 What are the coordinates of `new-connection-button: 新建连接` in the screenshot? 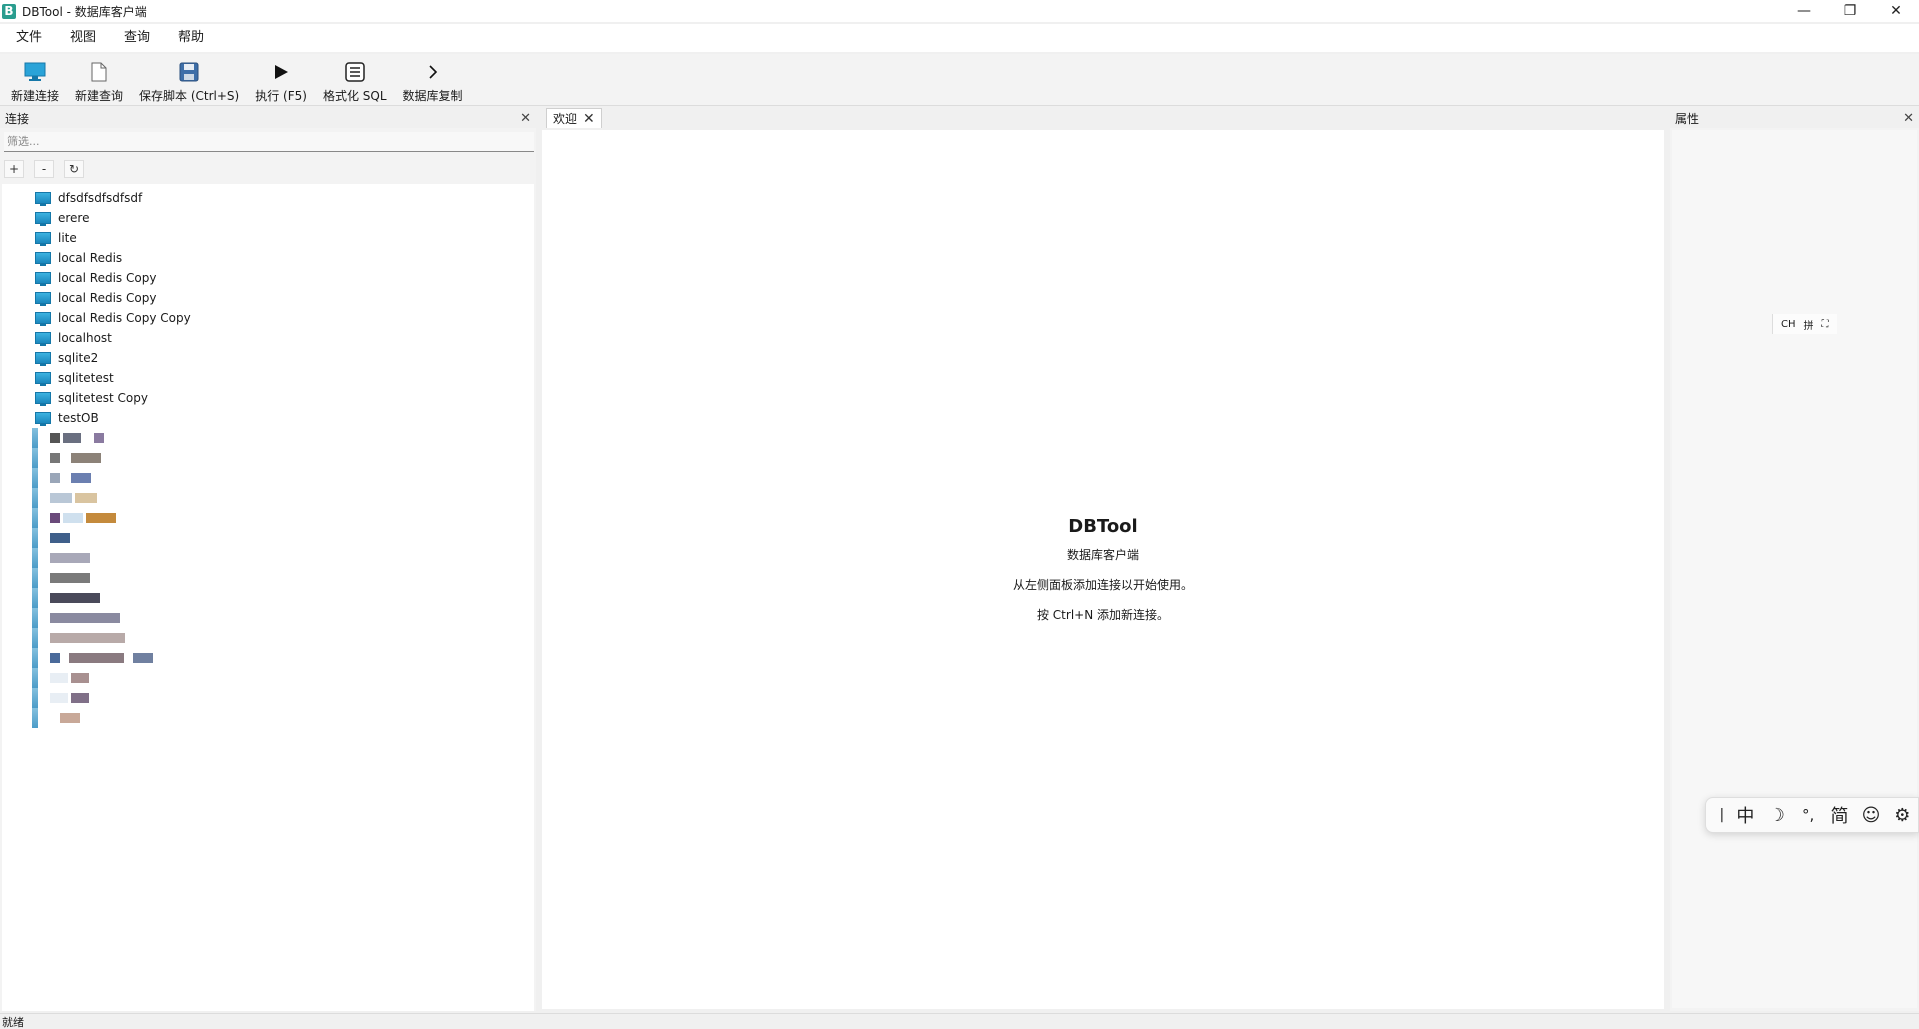 It's located at (35, 79).